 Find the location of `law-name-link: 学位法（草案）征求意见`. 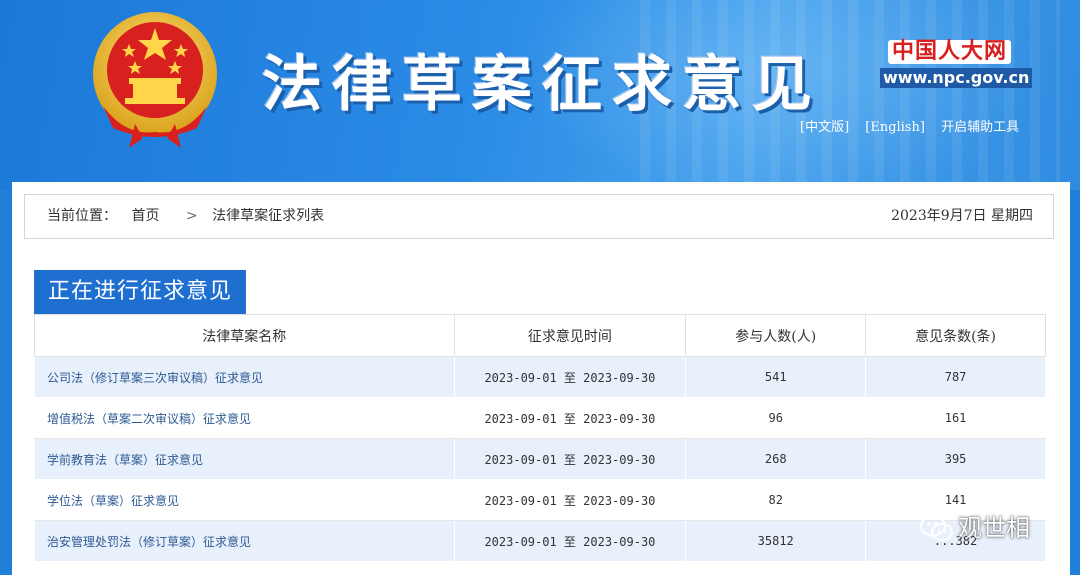

law-name-link: 学位法（草案）征求意见 is located at coordinates (244, 500).